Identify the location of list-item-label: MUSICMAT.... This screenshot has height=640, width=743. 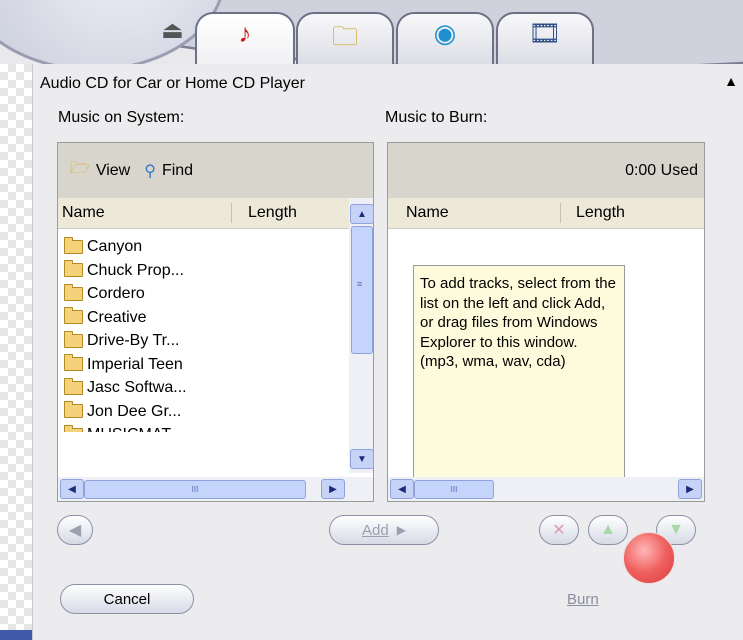
(135, 427).